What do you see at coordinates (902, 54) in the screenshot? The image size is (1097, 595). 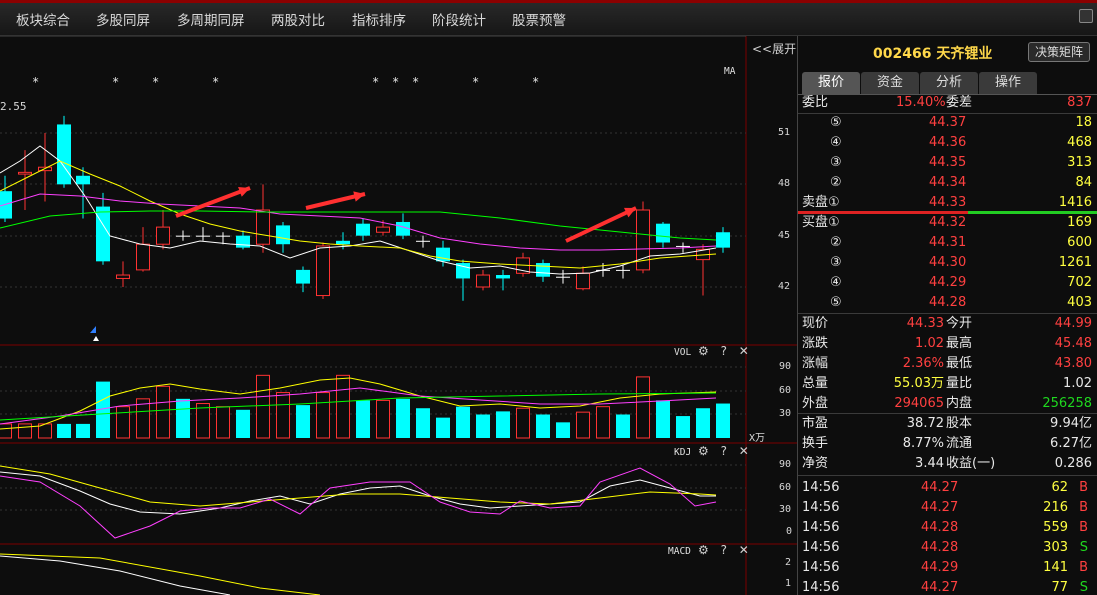 I see `stock-code: 002466` at bounding box center [902, 54].